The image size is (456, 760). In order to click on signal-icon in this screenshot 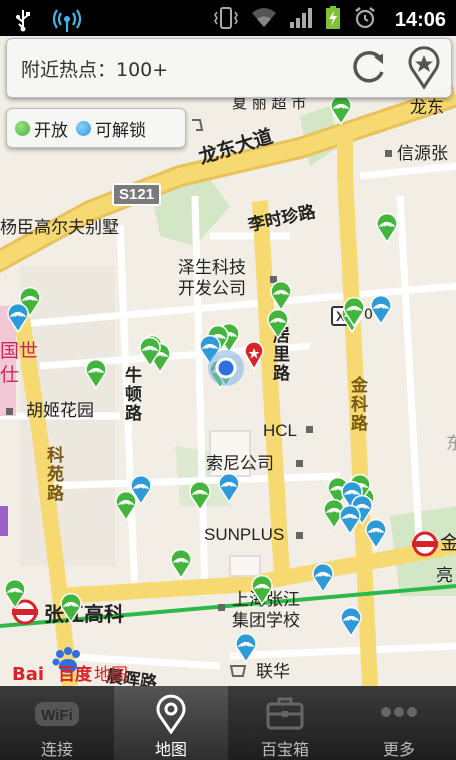, I will do `click(301, 20)`.